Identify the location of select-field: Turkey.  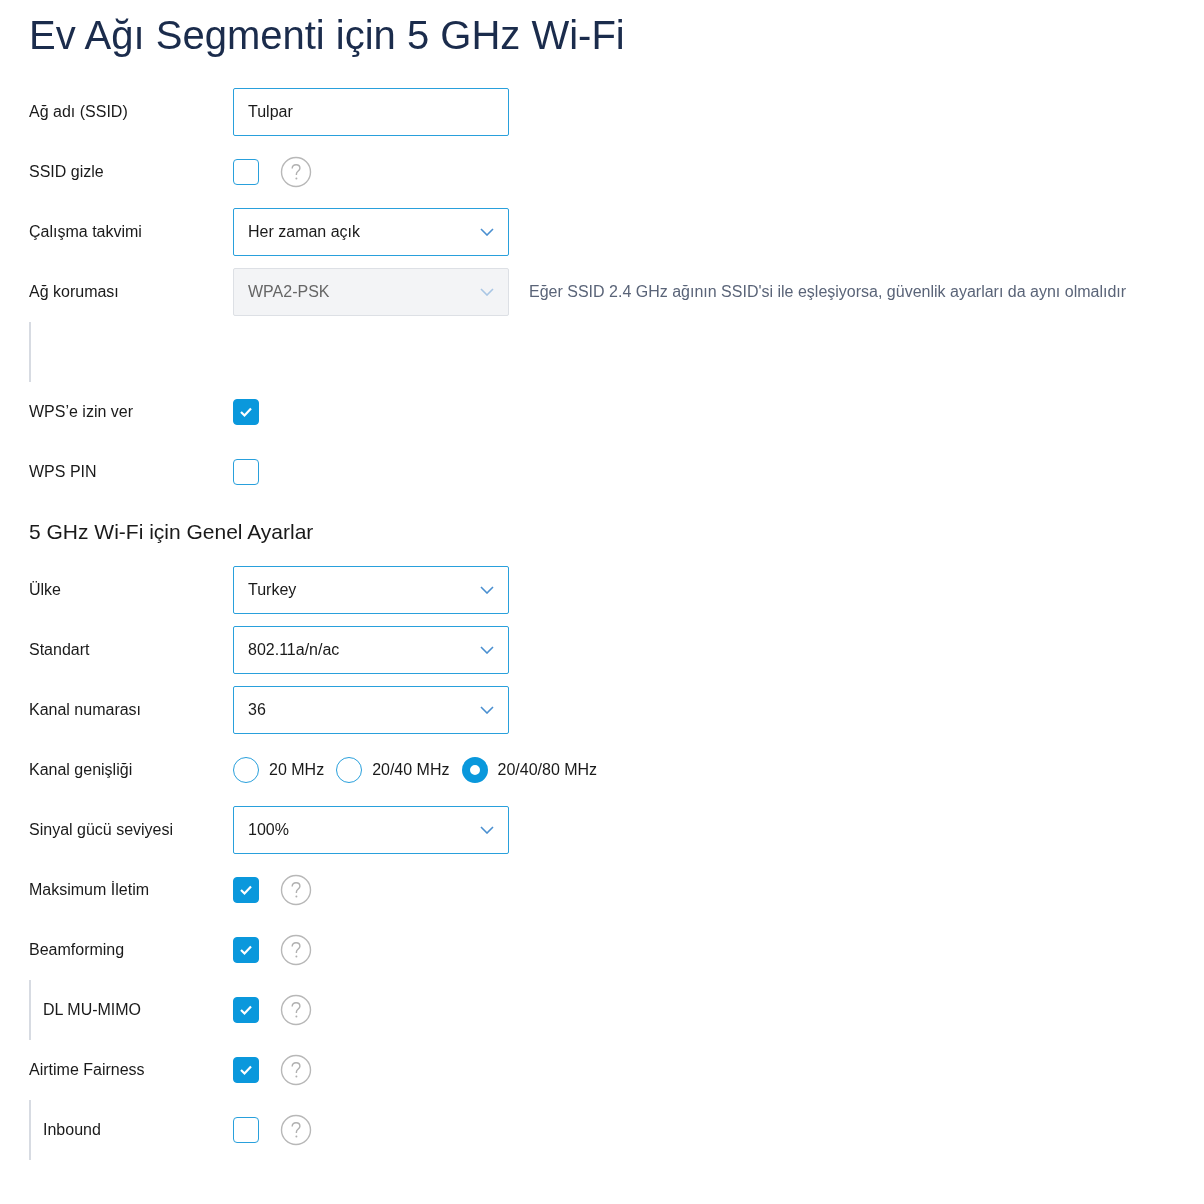
(371, 590).